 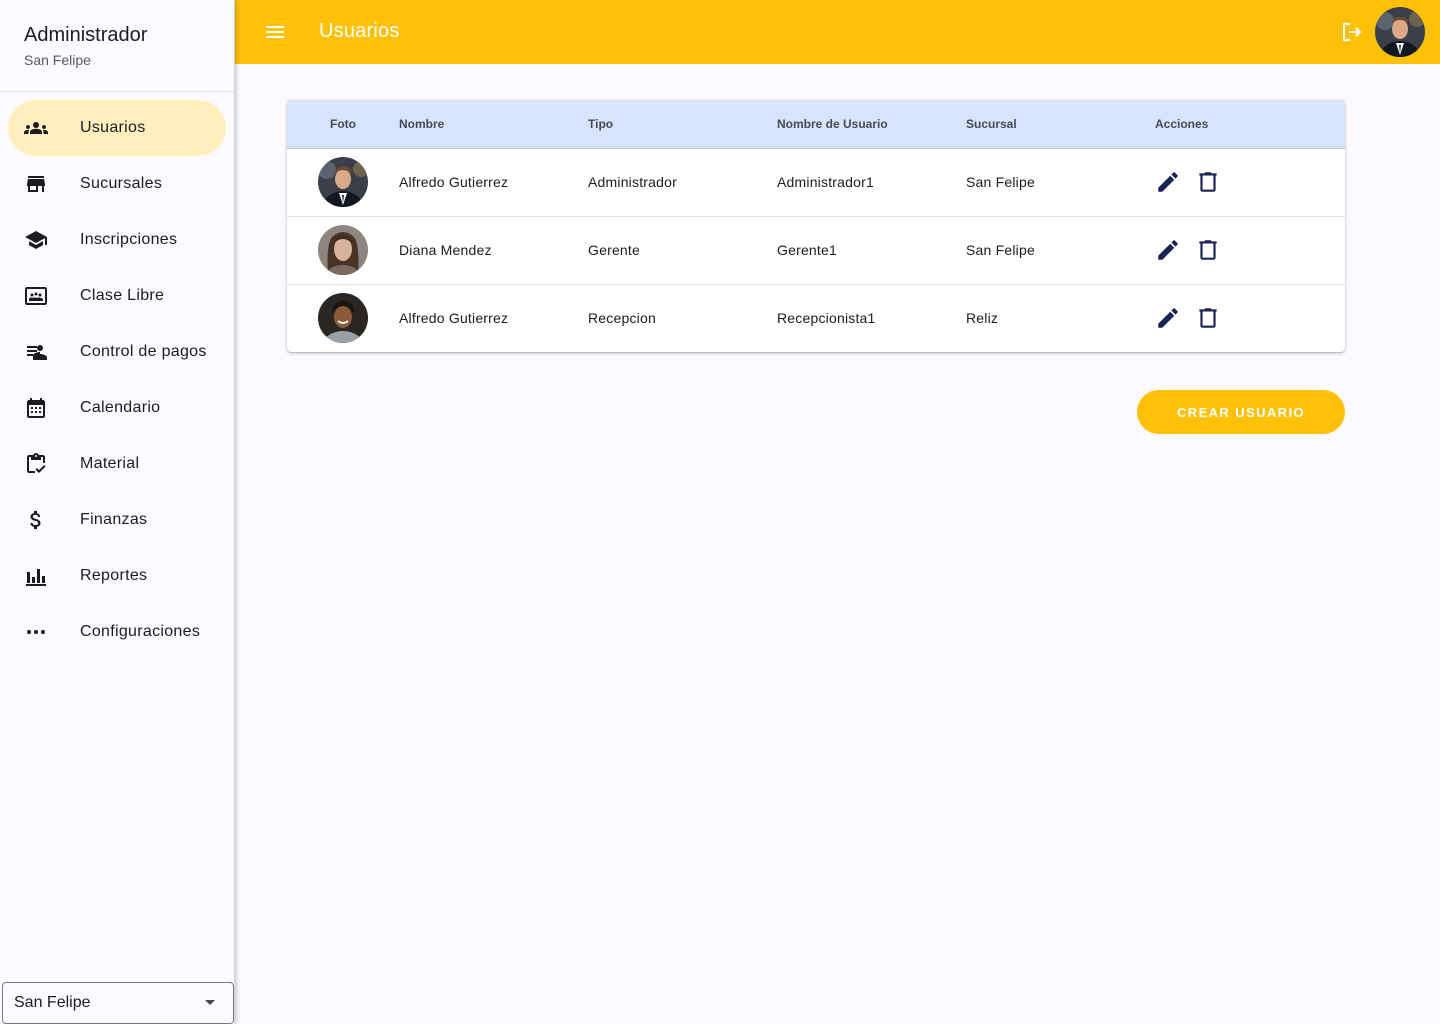 What do you see at coordinates (129, 239) in the screenshot?
I see `sidebar-item-label: Inscripciones` at bounding box center [129, 239].